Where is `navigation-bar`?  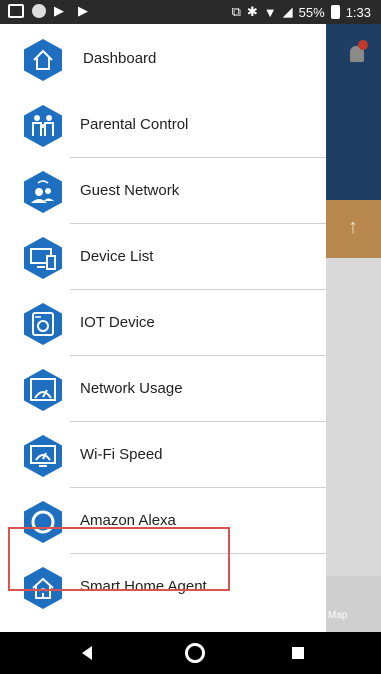 navigation-bar is located at coordinates (190, 653).